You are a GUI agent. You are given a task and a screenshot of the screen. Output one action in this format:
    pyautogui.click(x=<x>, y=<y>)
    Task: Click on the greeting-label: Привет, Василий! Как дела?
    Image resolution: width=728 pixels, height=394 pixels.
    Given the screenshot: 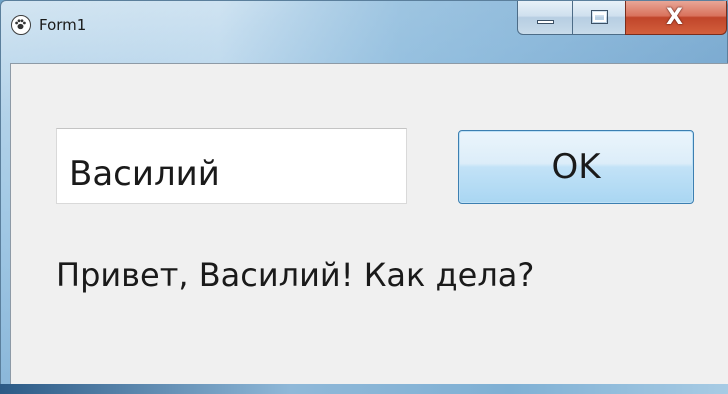 What is the action you would take?
    pyautogui.click(x=295, y=275)
    